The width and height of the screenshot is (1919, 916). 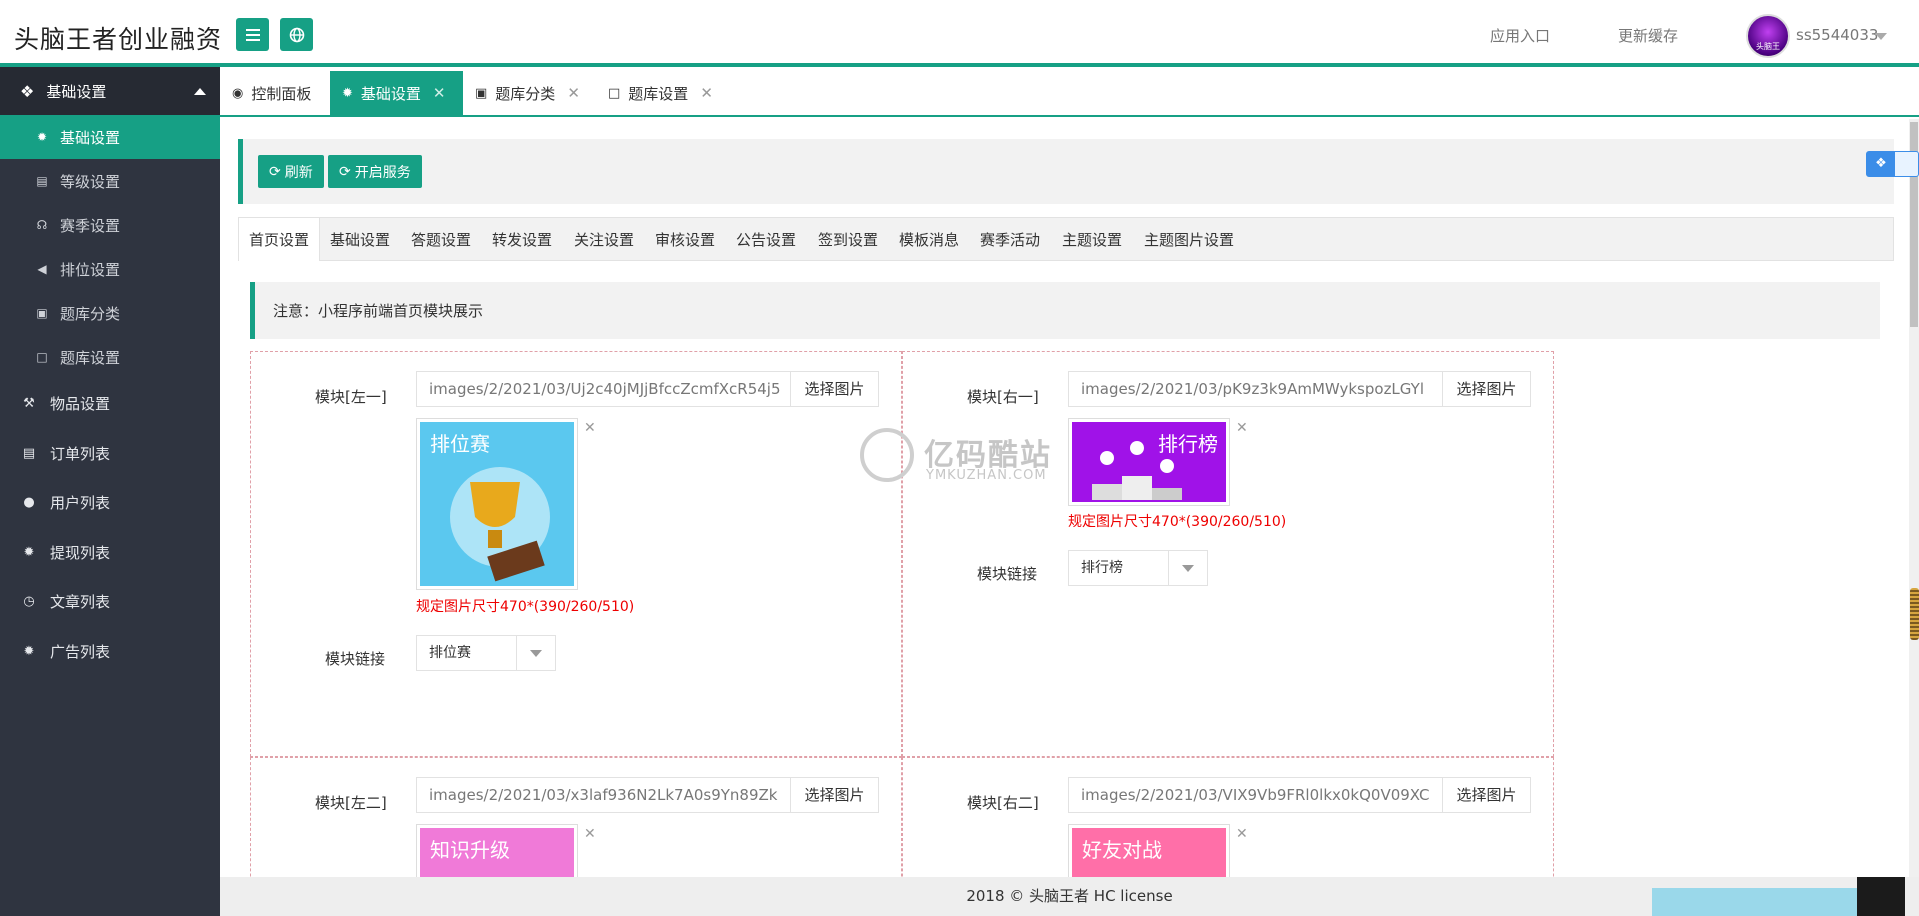 What do you see at coordinates (1007, 574) in the screenshot?
I see `module-link-label: 模块链接` at bounding box center [1007, 574].